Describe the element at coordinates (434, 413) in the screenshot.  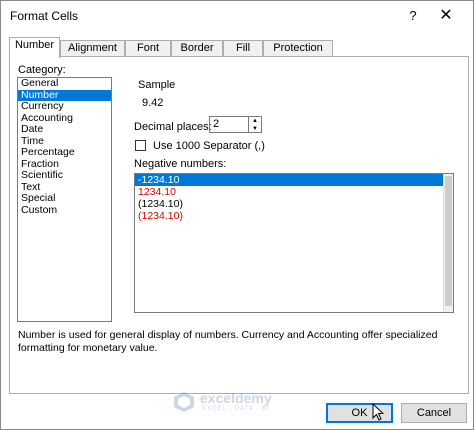
I see `cancel-button: Cancel` at that location.